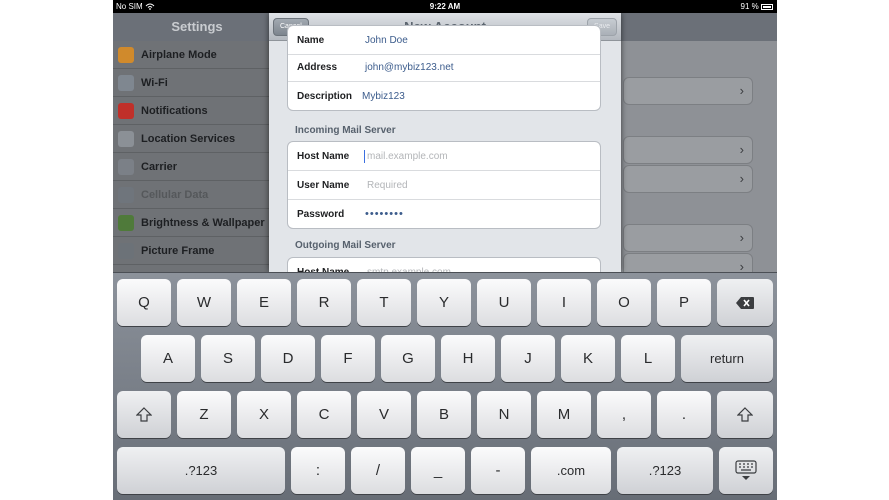 Image resolution: width=889 pixels, height=500 pixels. I want to click on description-label: Description, so click(325, 96).